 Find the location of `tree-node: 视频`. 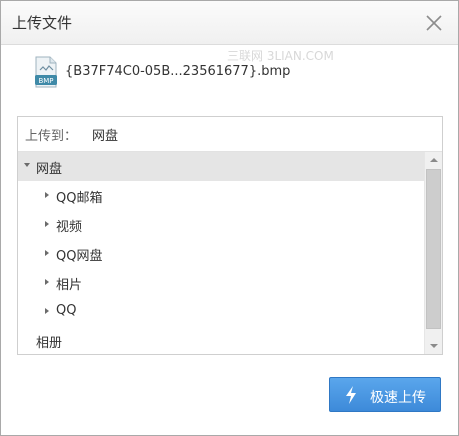

tree-node: 视频 is located at coordinates (221, 224).